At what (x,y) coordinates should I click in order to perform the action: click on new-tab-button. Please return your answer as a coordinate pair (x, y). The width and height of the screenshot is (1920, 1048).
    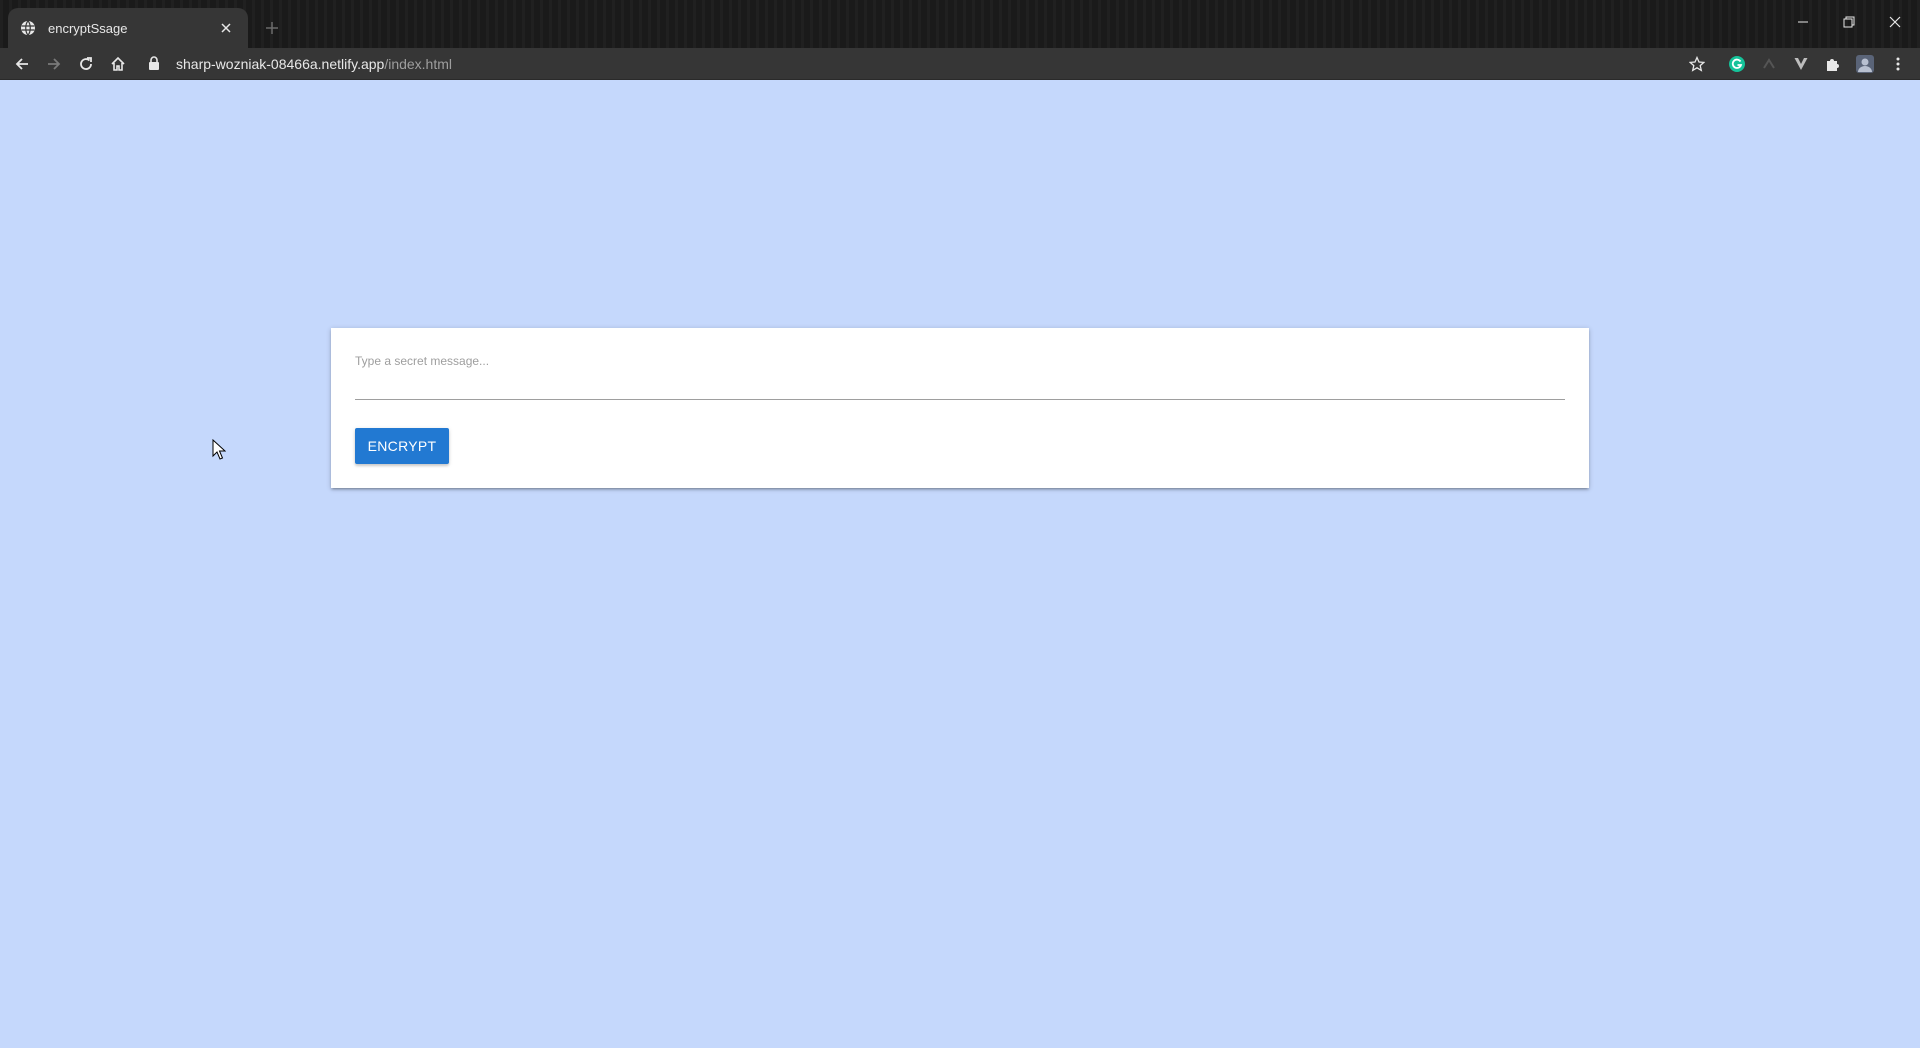
    Looking at the image, I should click on (272, 28).